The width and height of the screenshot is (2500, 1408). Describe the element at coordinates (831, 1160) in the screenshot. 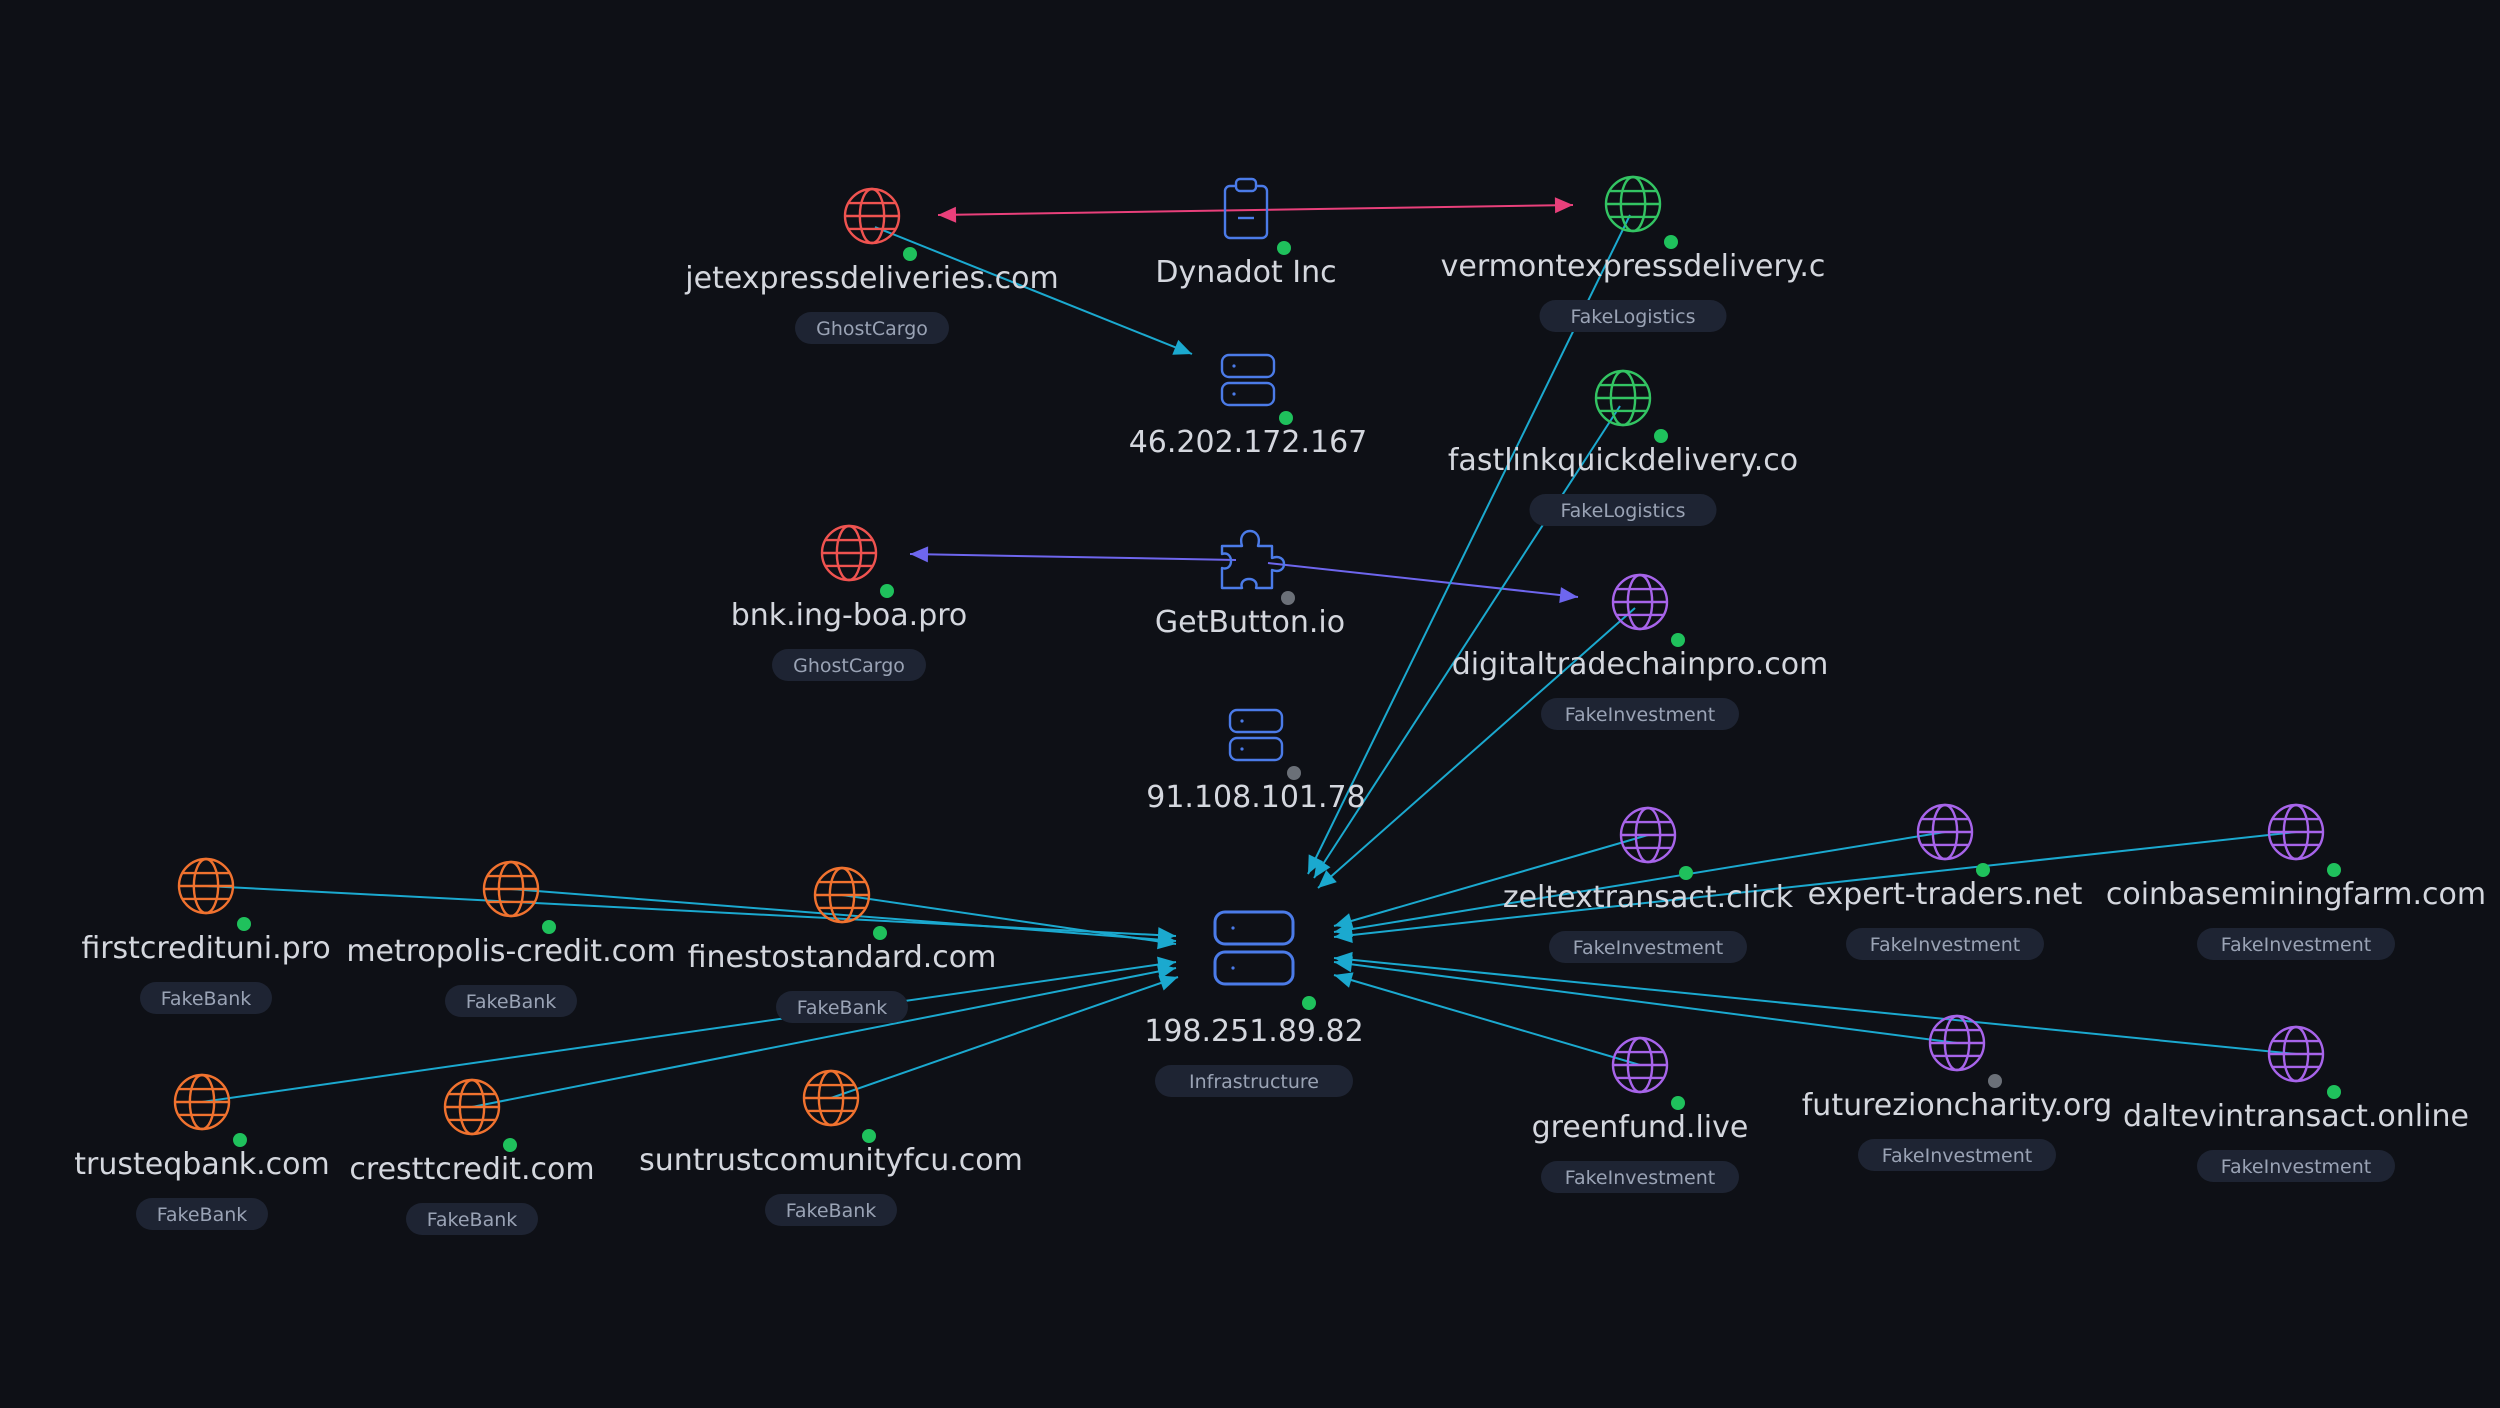

I see `node-label: suntrustcomunityfcu.com` at that location.